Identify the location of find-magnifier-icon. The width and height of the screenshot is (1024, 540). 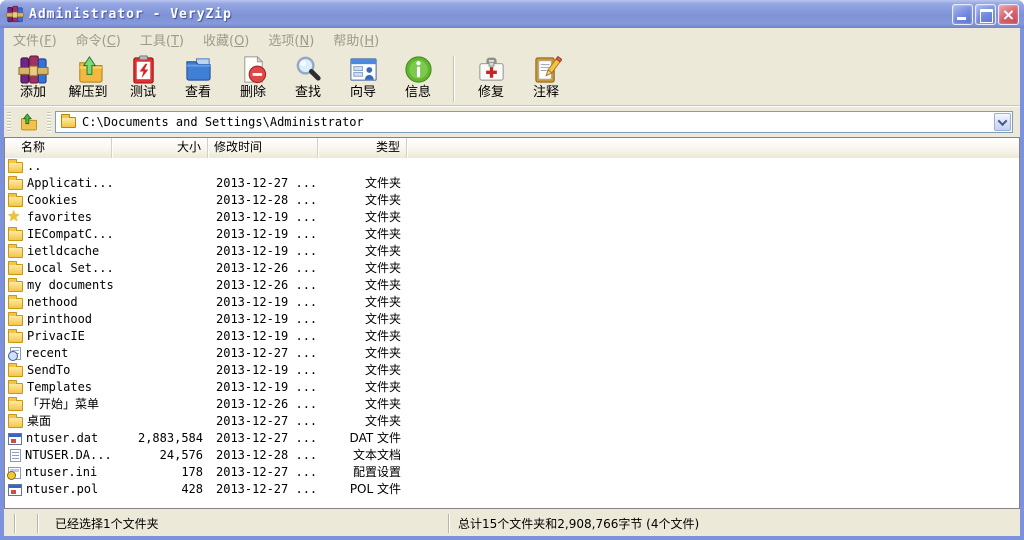
(308, 68).